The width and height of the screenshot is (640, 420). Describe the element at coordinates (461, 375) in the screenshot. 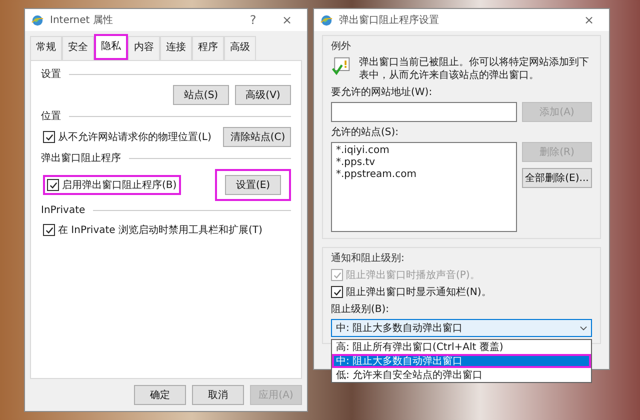

I see `dropdown-option: 低: 允许来自安全站点的弹出窗口` at that location.